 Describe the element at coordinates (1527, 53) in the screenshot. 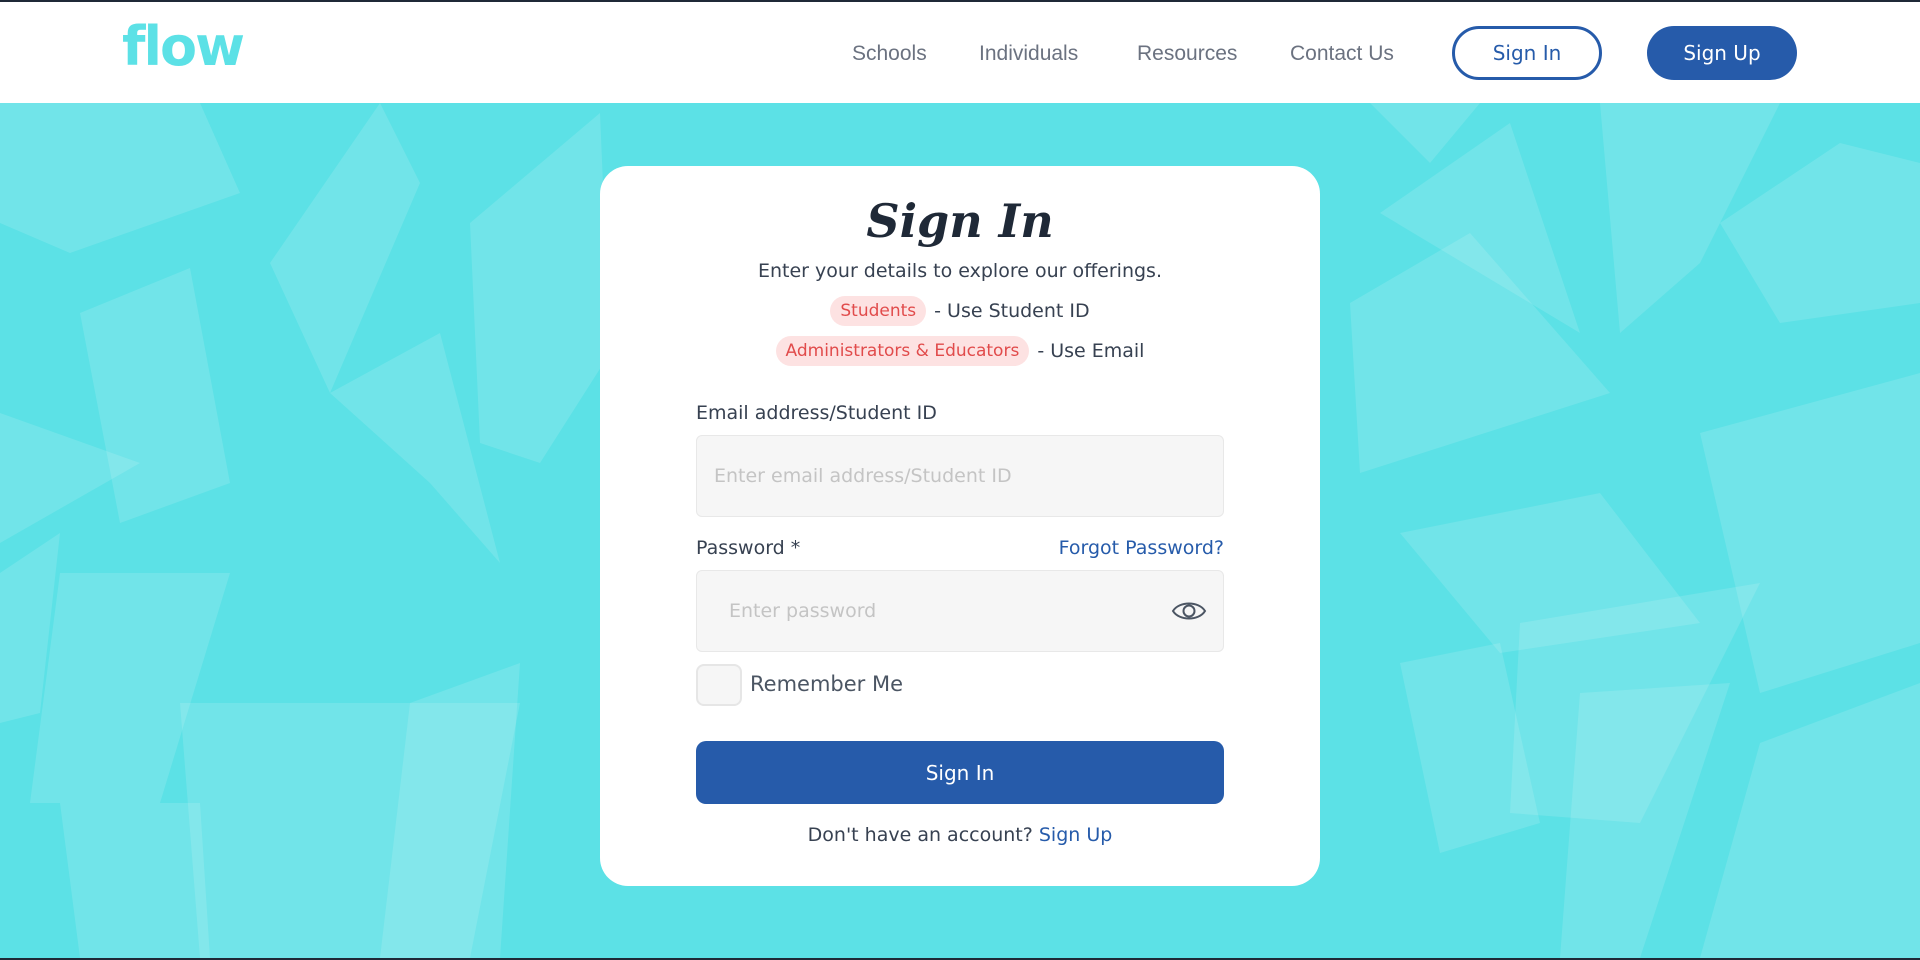

I see `nav-sign-in-button: Sign In` at that location.